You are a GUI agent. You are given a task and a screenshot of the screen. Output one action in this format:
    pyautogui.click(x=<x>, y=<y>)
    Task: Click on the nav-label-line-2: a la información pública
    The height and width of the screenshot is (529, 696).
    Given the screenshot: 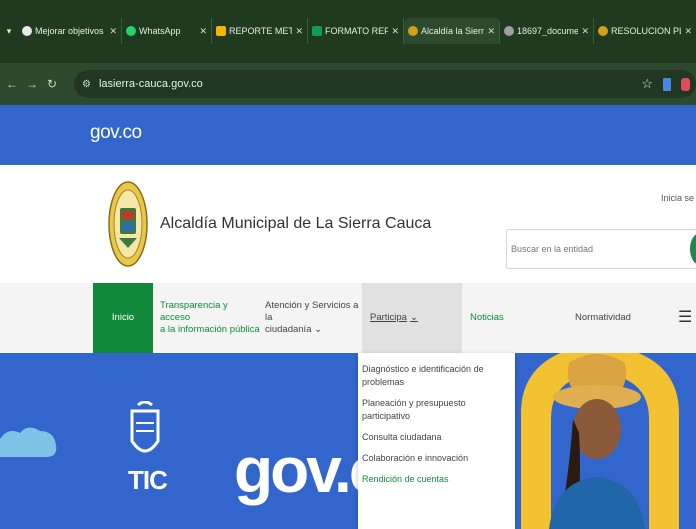 What is the action you would take?
    pyautogui.click(x=210, y=329)
    